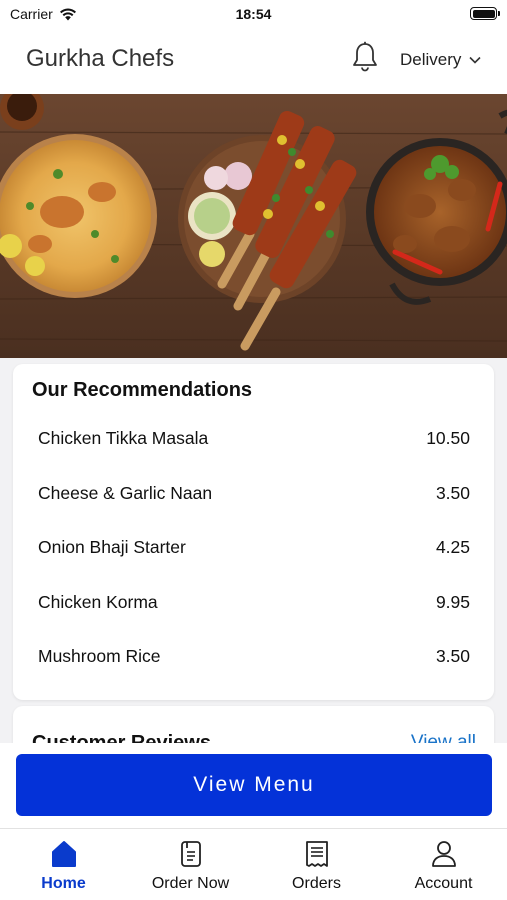  Describe the element at coordinates (254, 493) in the screenshot. I see `recommendation-item: Cheese & Garlic Naan 3.50` at that location.